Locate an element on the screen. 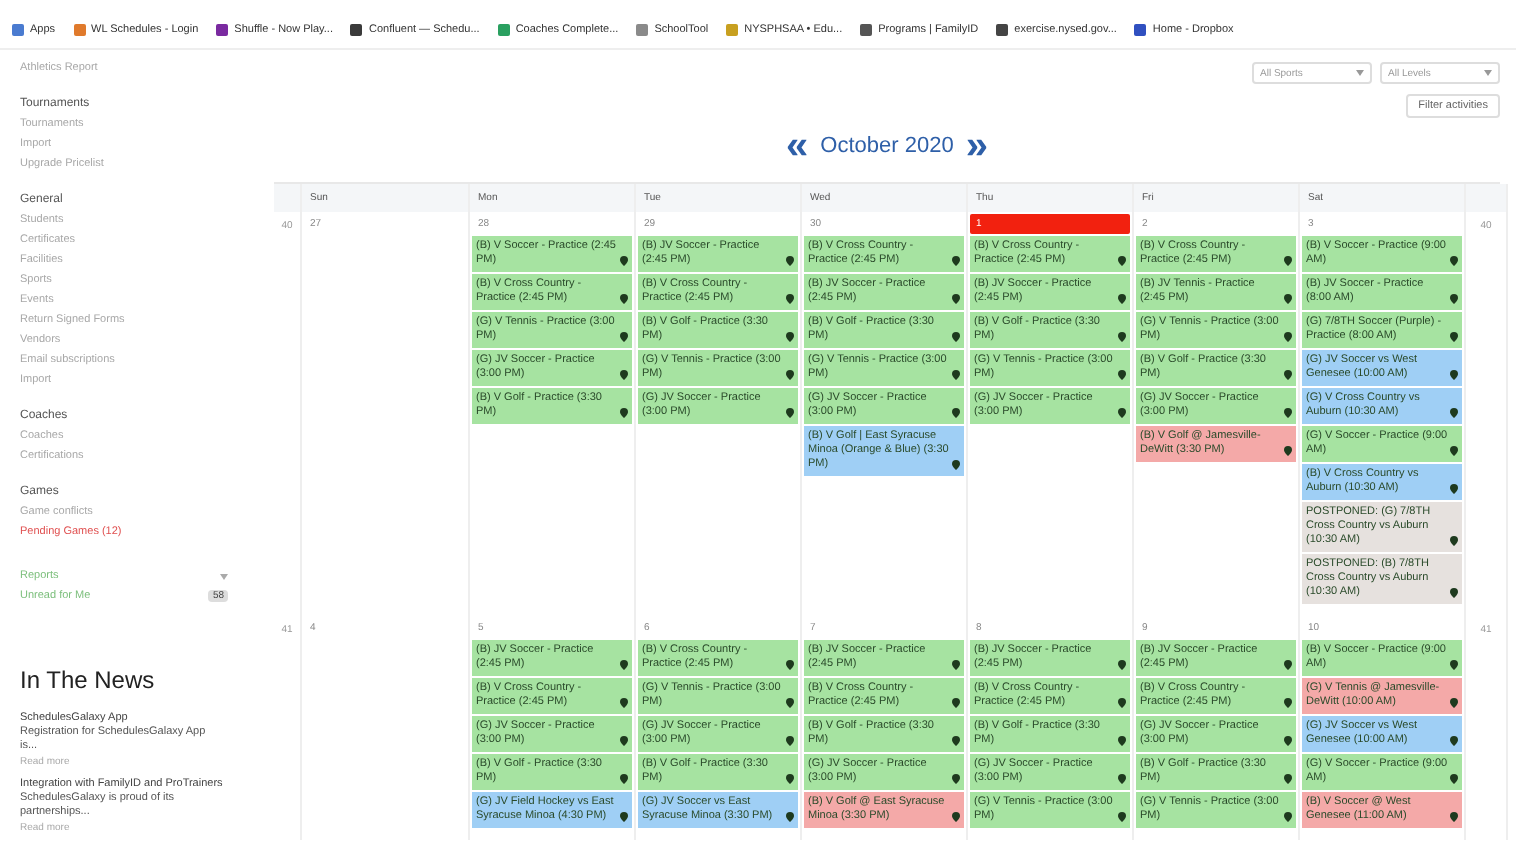  month-title: October 2020 is located at coordinates (887, 146).